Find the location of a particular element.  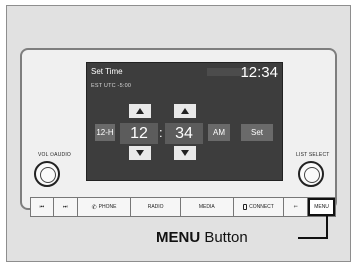

media-button-label: MEDIA is located at coordinates (206, 207).